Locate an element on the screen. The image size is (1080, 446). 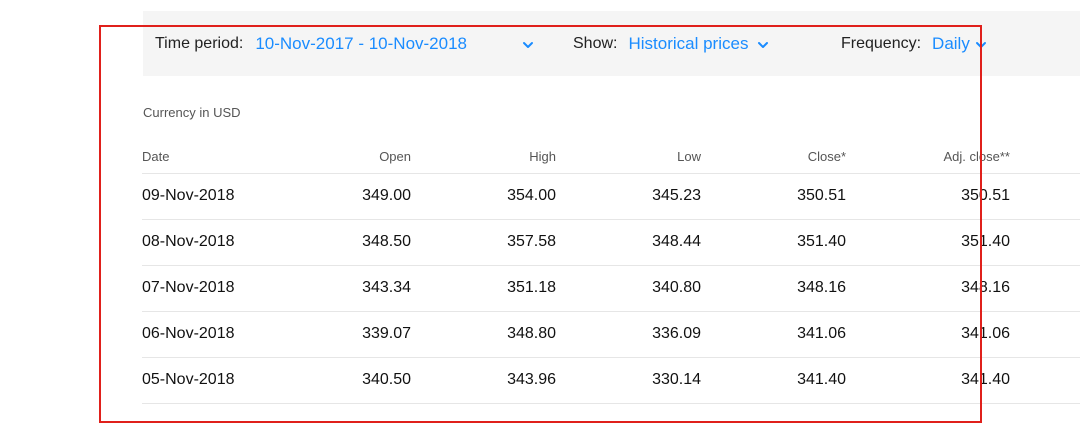
show-filter: Show: Historical prices is located at coordinates (671, 44).